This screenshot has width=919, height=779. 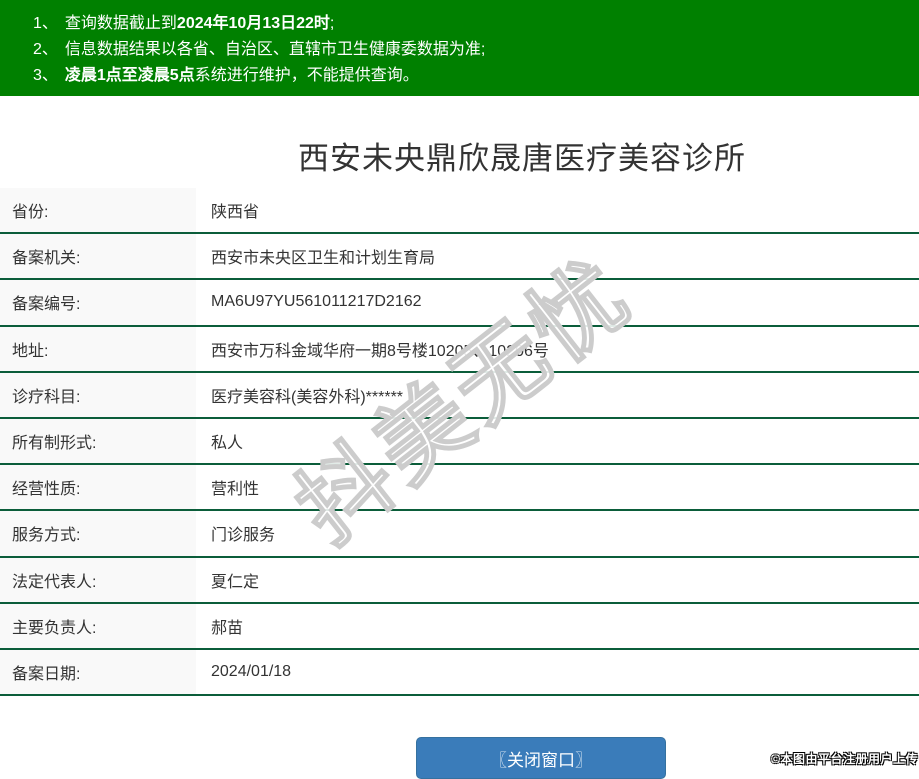 I want to click on row-label: 诊疗科目:, so click(x=98, y=394).